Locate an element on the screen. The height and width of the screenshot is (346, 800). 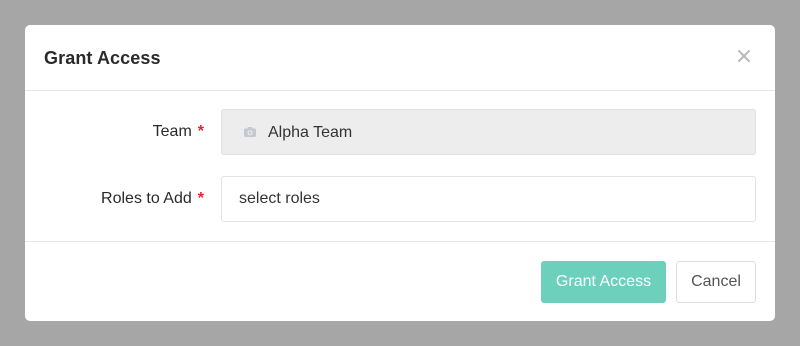
roles-label: Roles to Add * is located at coordinates (152, 199).